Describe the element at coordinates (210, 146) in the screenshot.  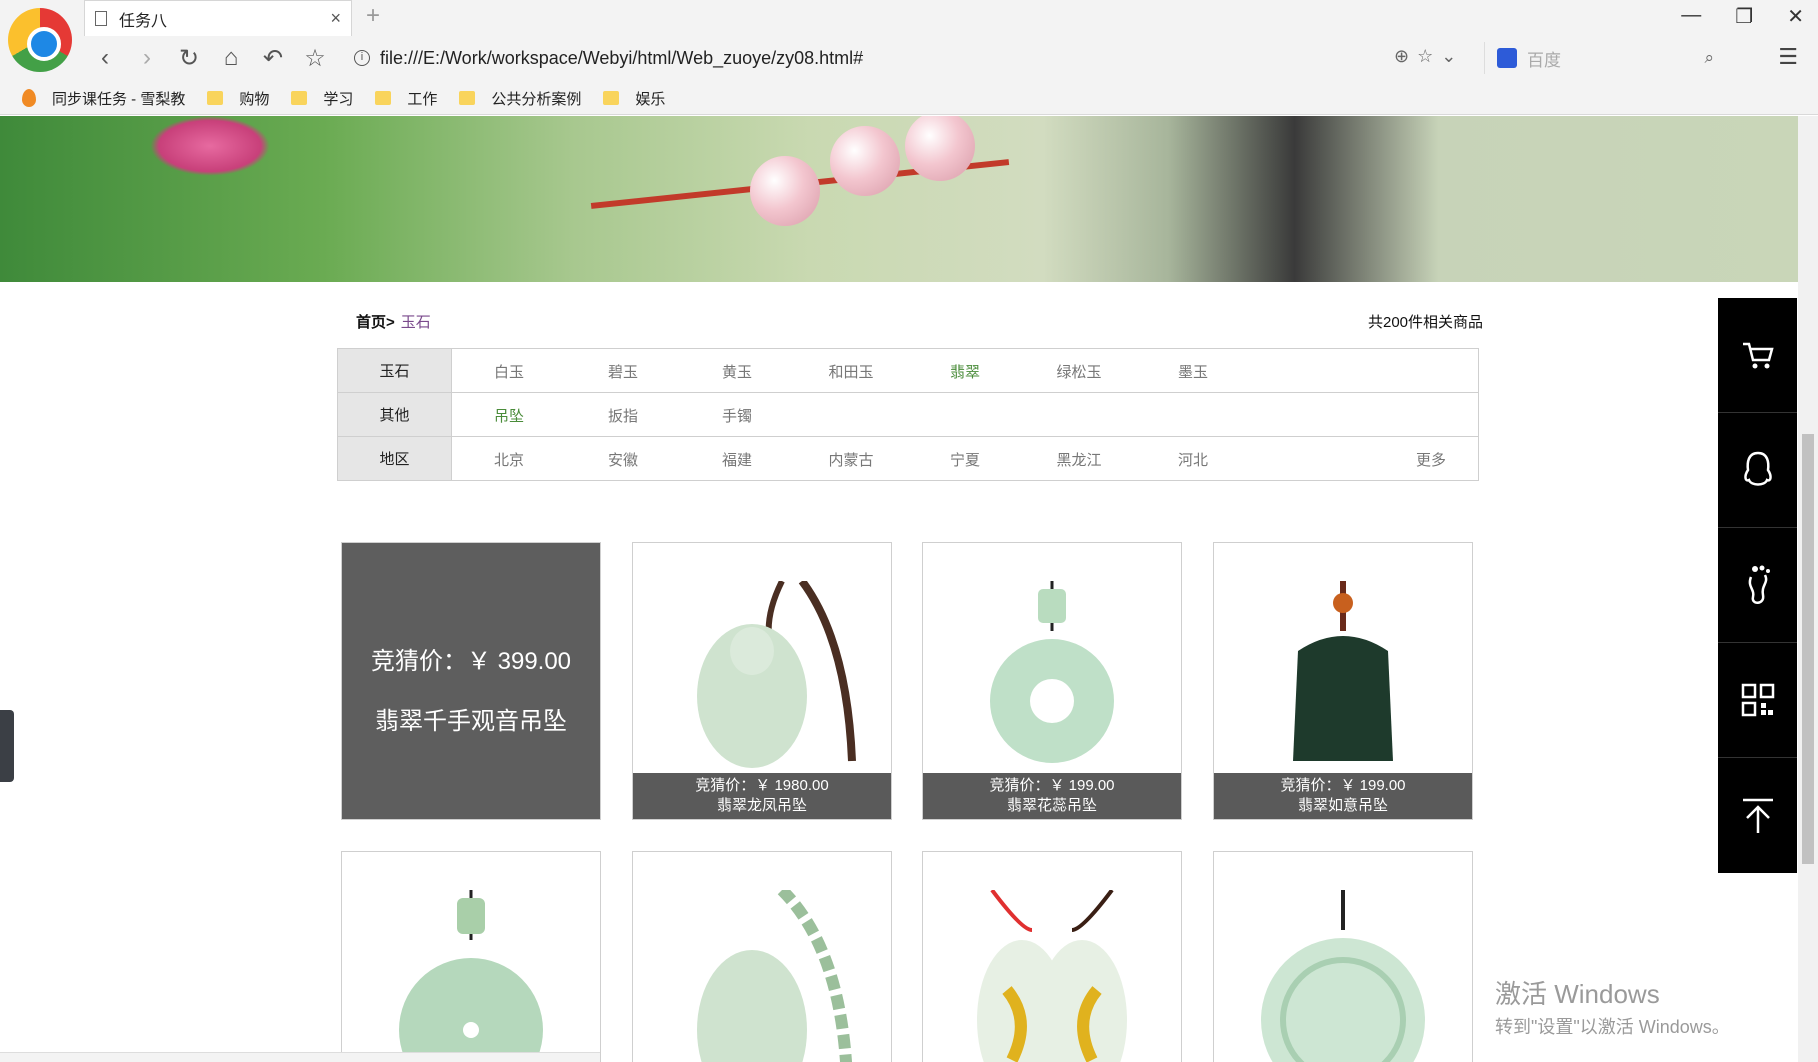
I see `lotus-decoration` at that location.